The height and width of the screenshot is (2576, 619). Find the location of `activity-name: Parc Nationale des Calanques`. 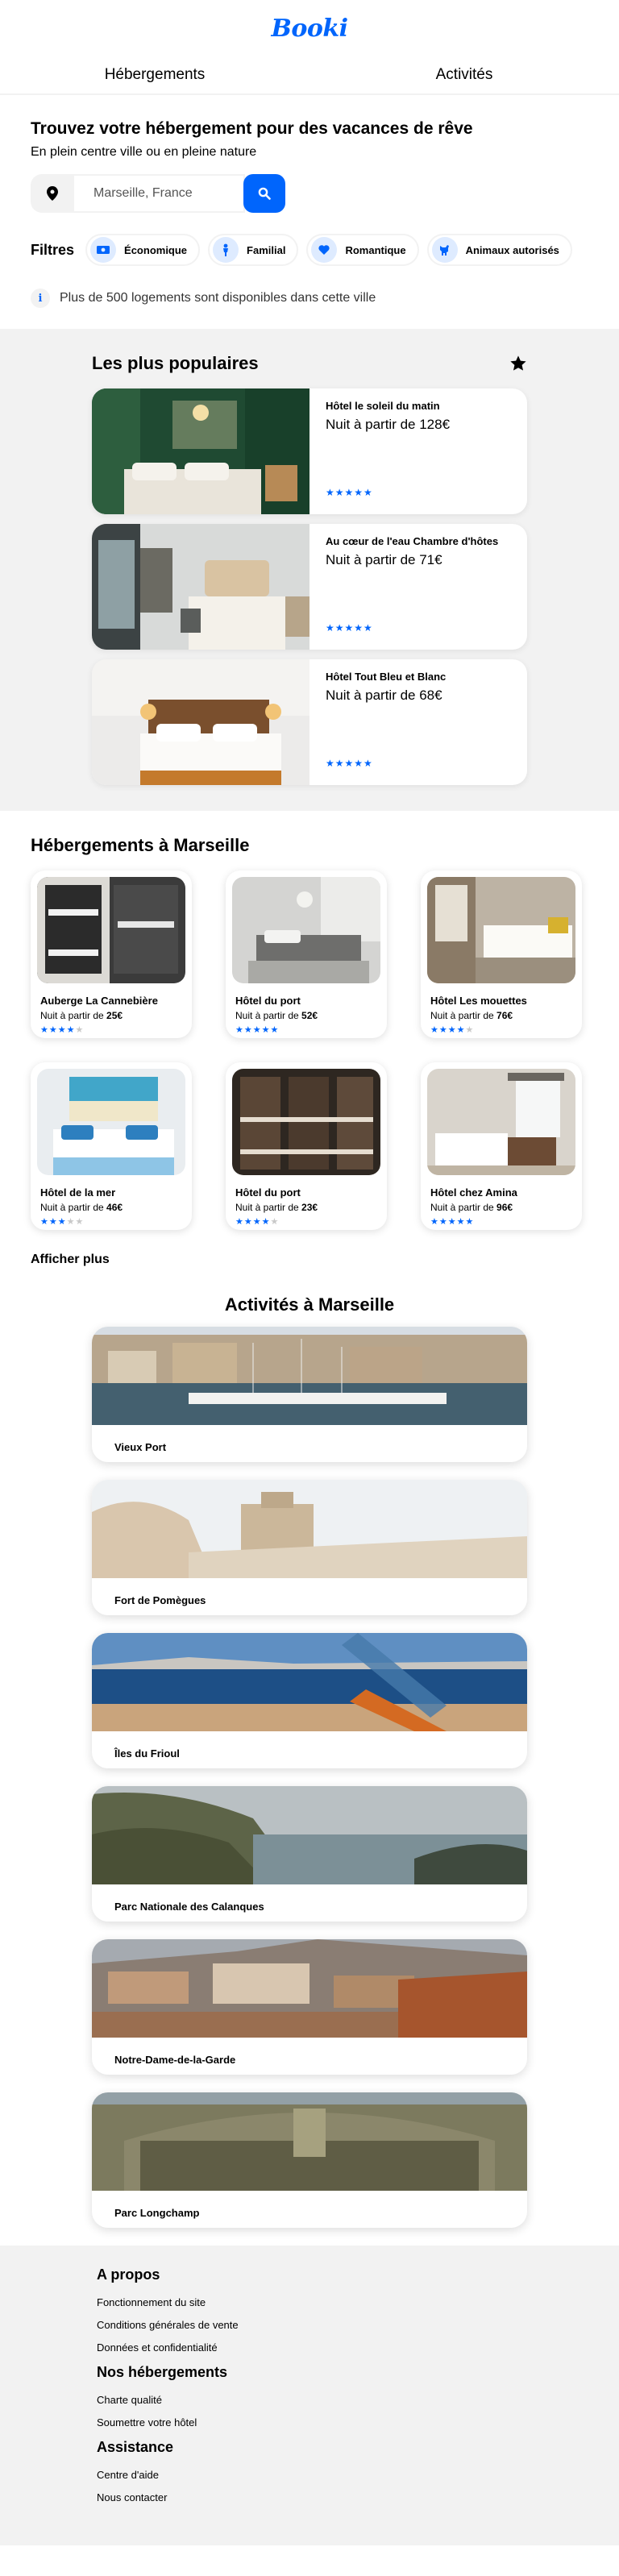

activity-name: Parc Nationale des Calanques is located at coordinates (189, 1907).